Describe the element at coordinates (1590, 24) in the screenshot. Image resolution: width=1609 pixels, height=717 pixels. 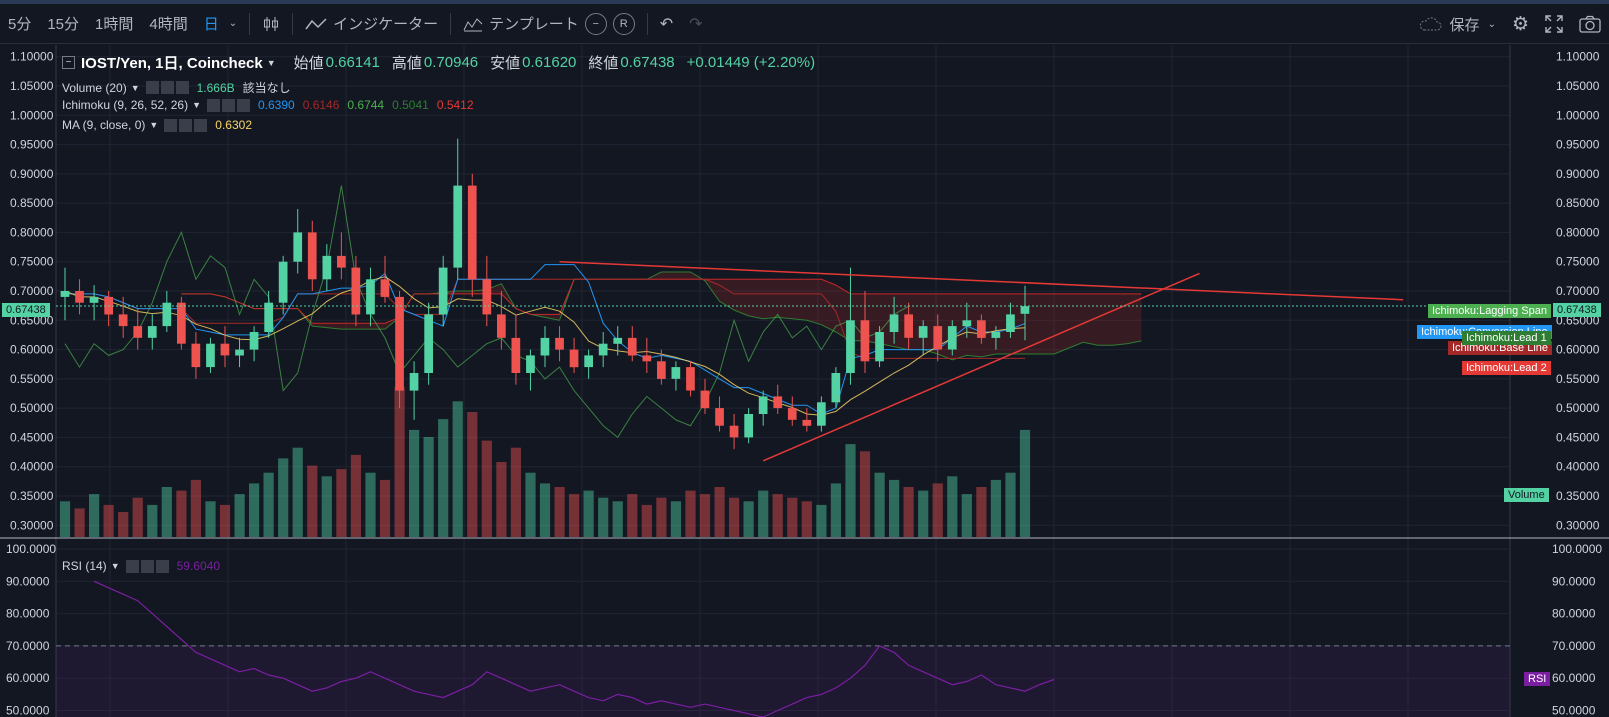
I see `snapshot-button` at that location.